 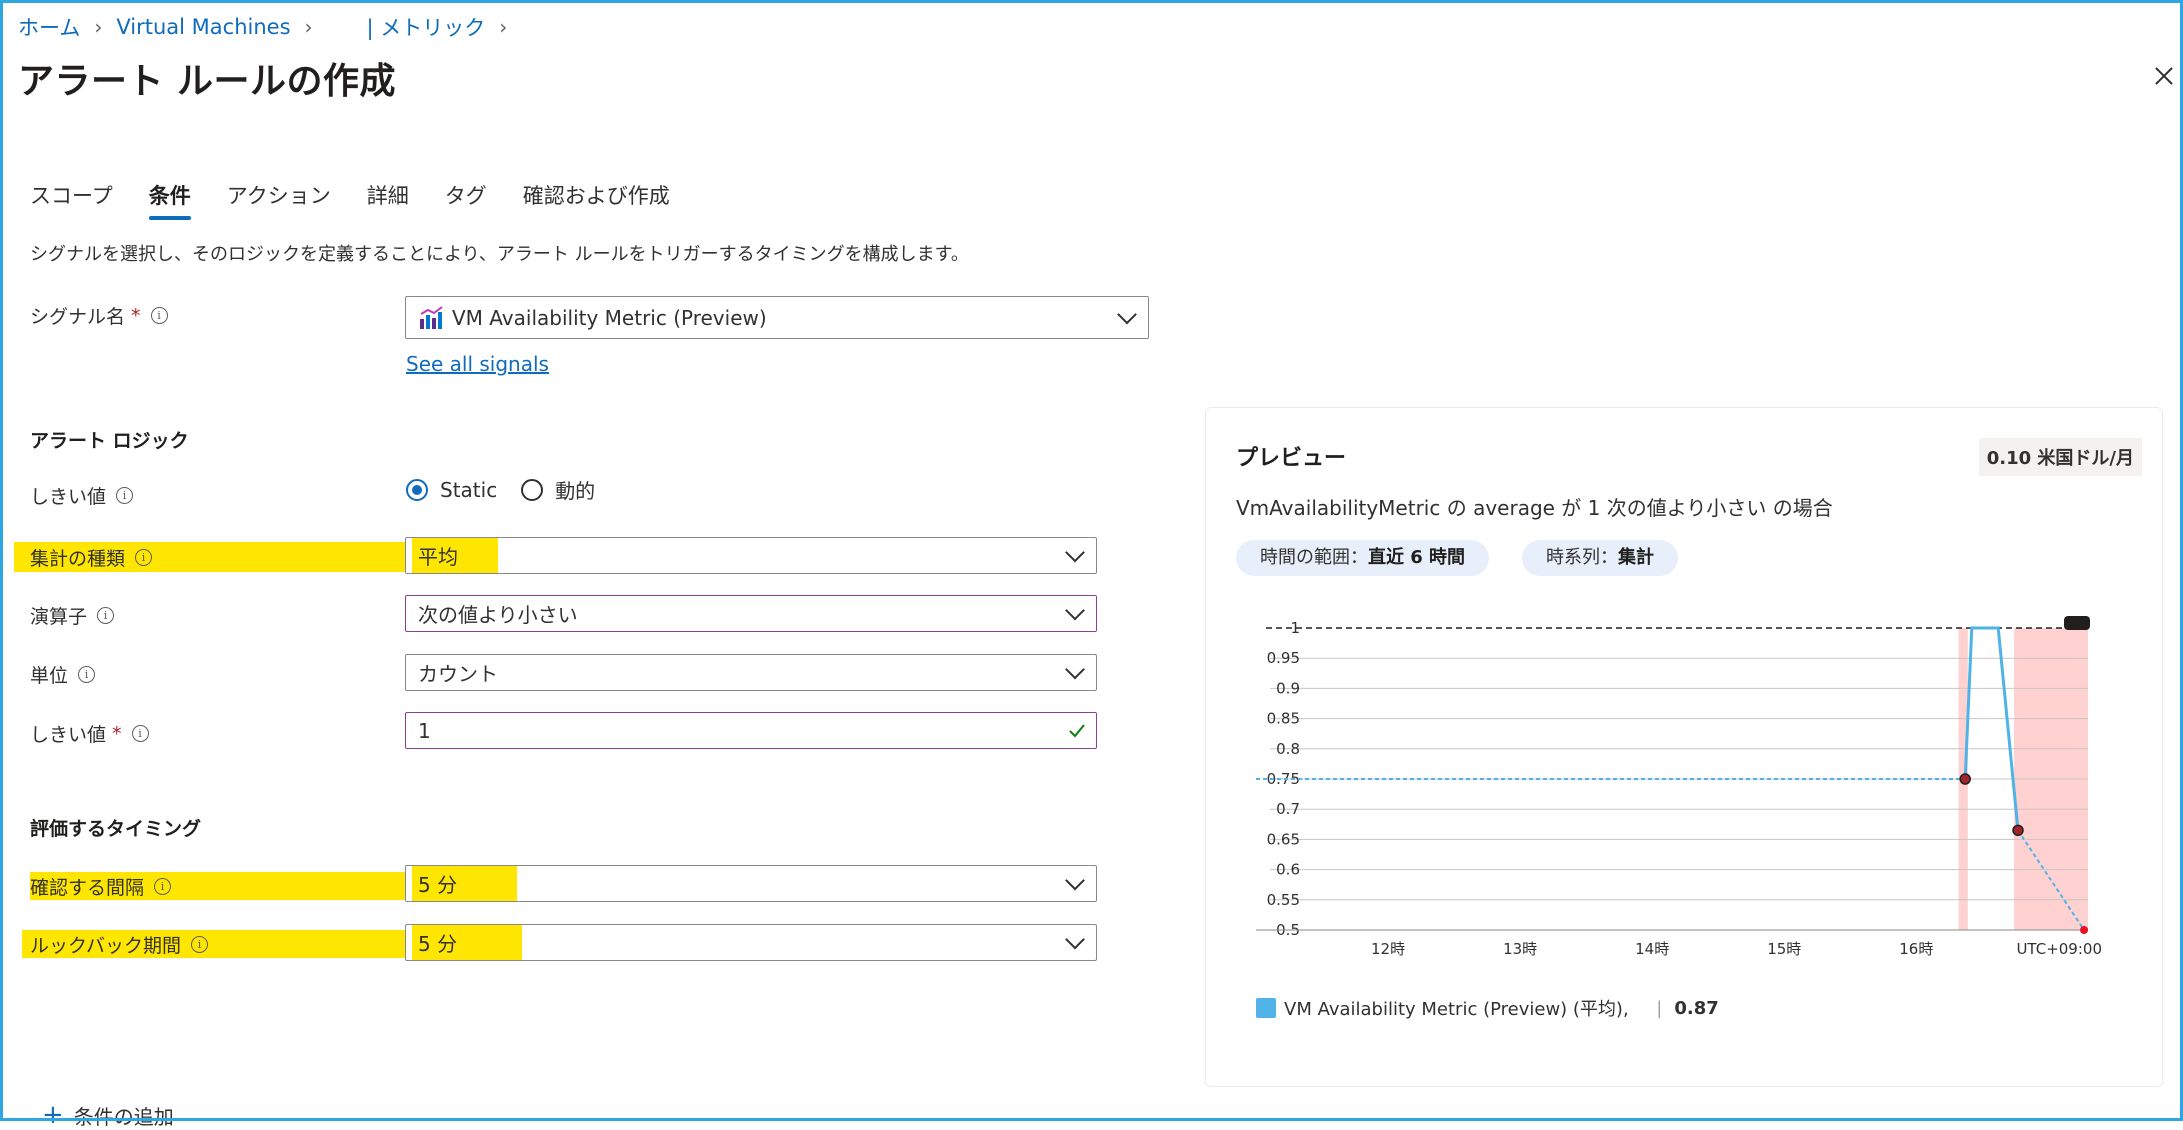 What do you see at coordinates (2077, 623) in the screenshot?
I see `range-end-flag` at bounding box center [2077, 623].